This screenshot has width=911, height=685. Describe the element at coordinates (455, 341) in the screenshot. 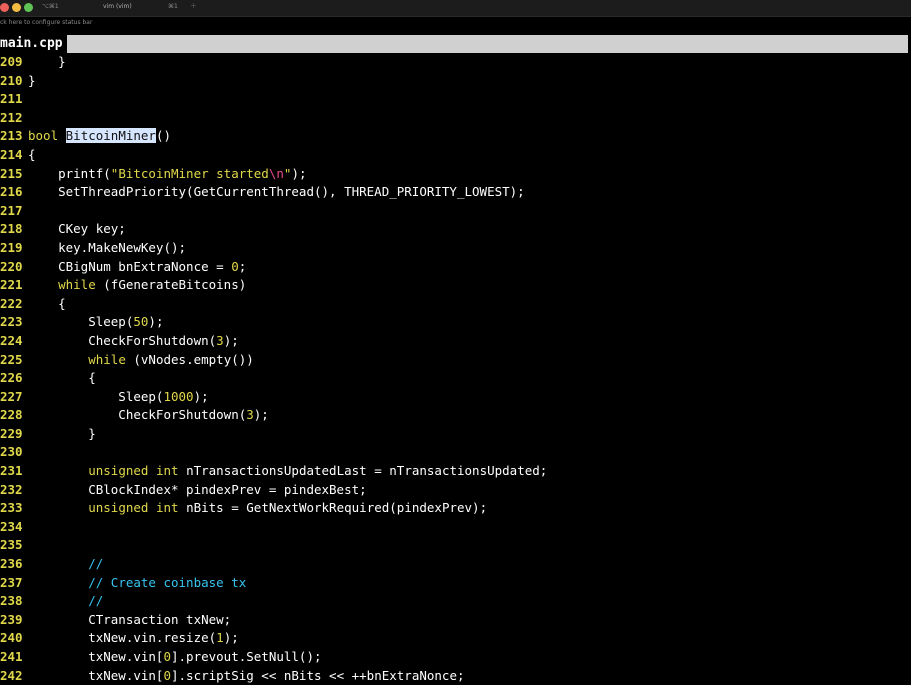

I see `code-line: 224 CheckForShutdown(3);` at that location.